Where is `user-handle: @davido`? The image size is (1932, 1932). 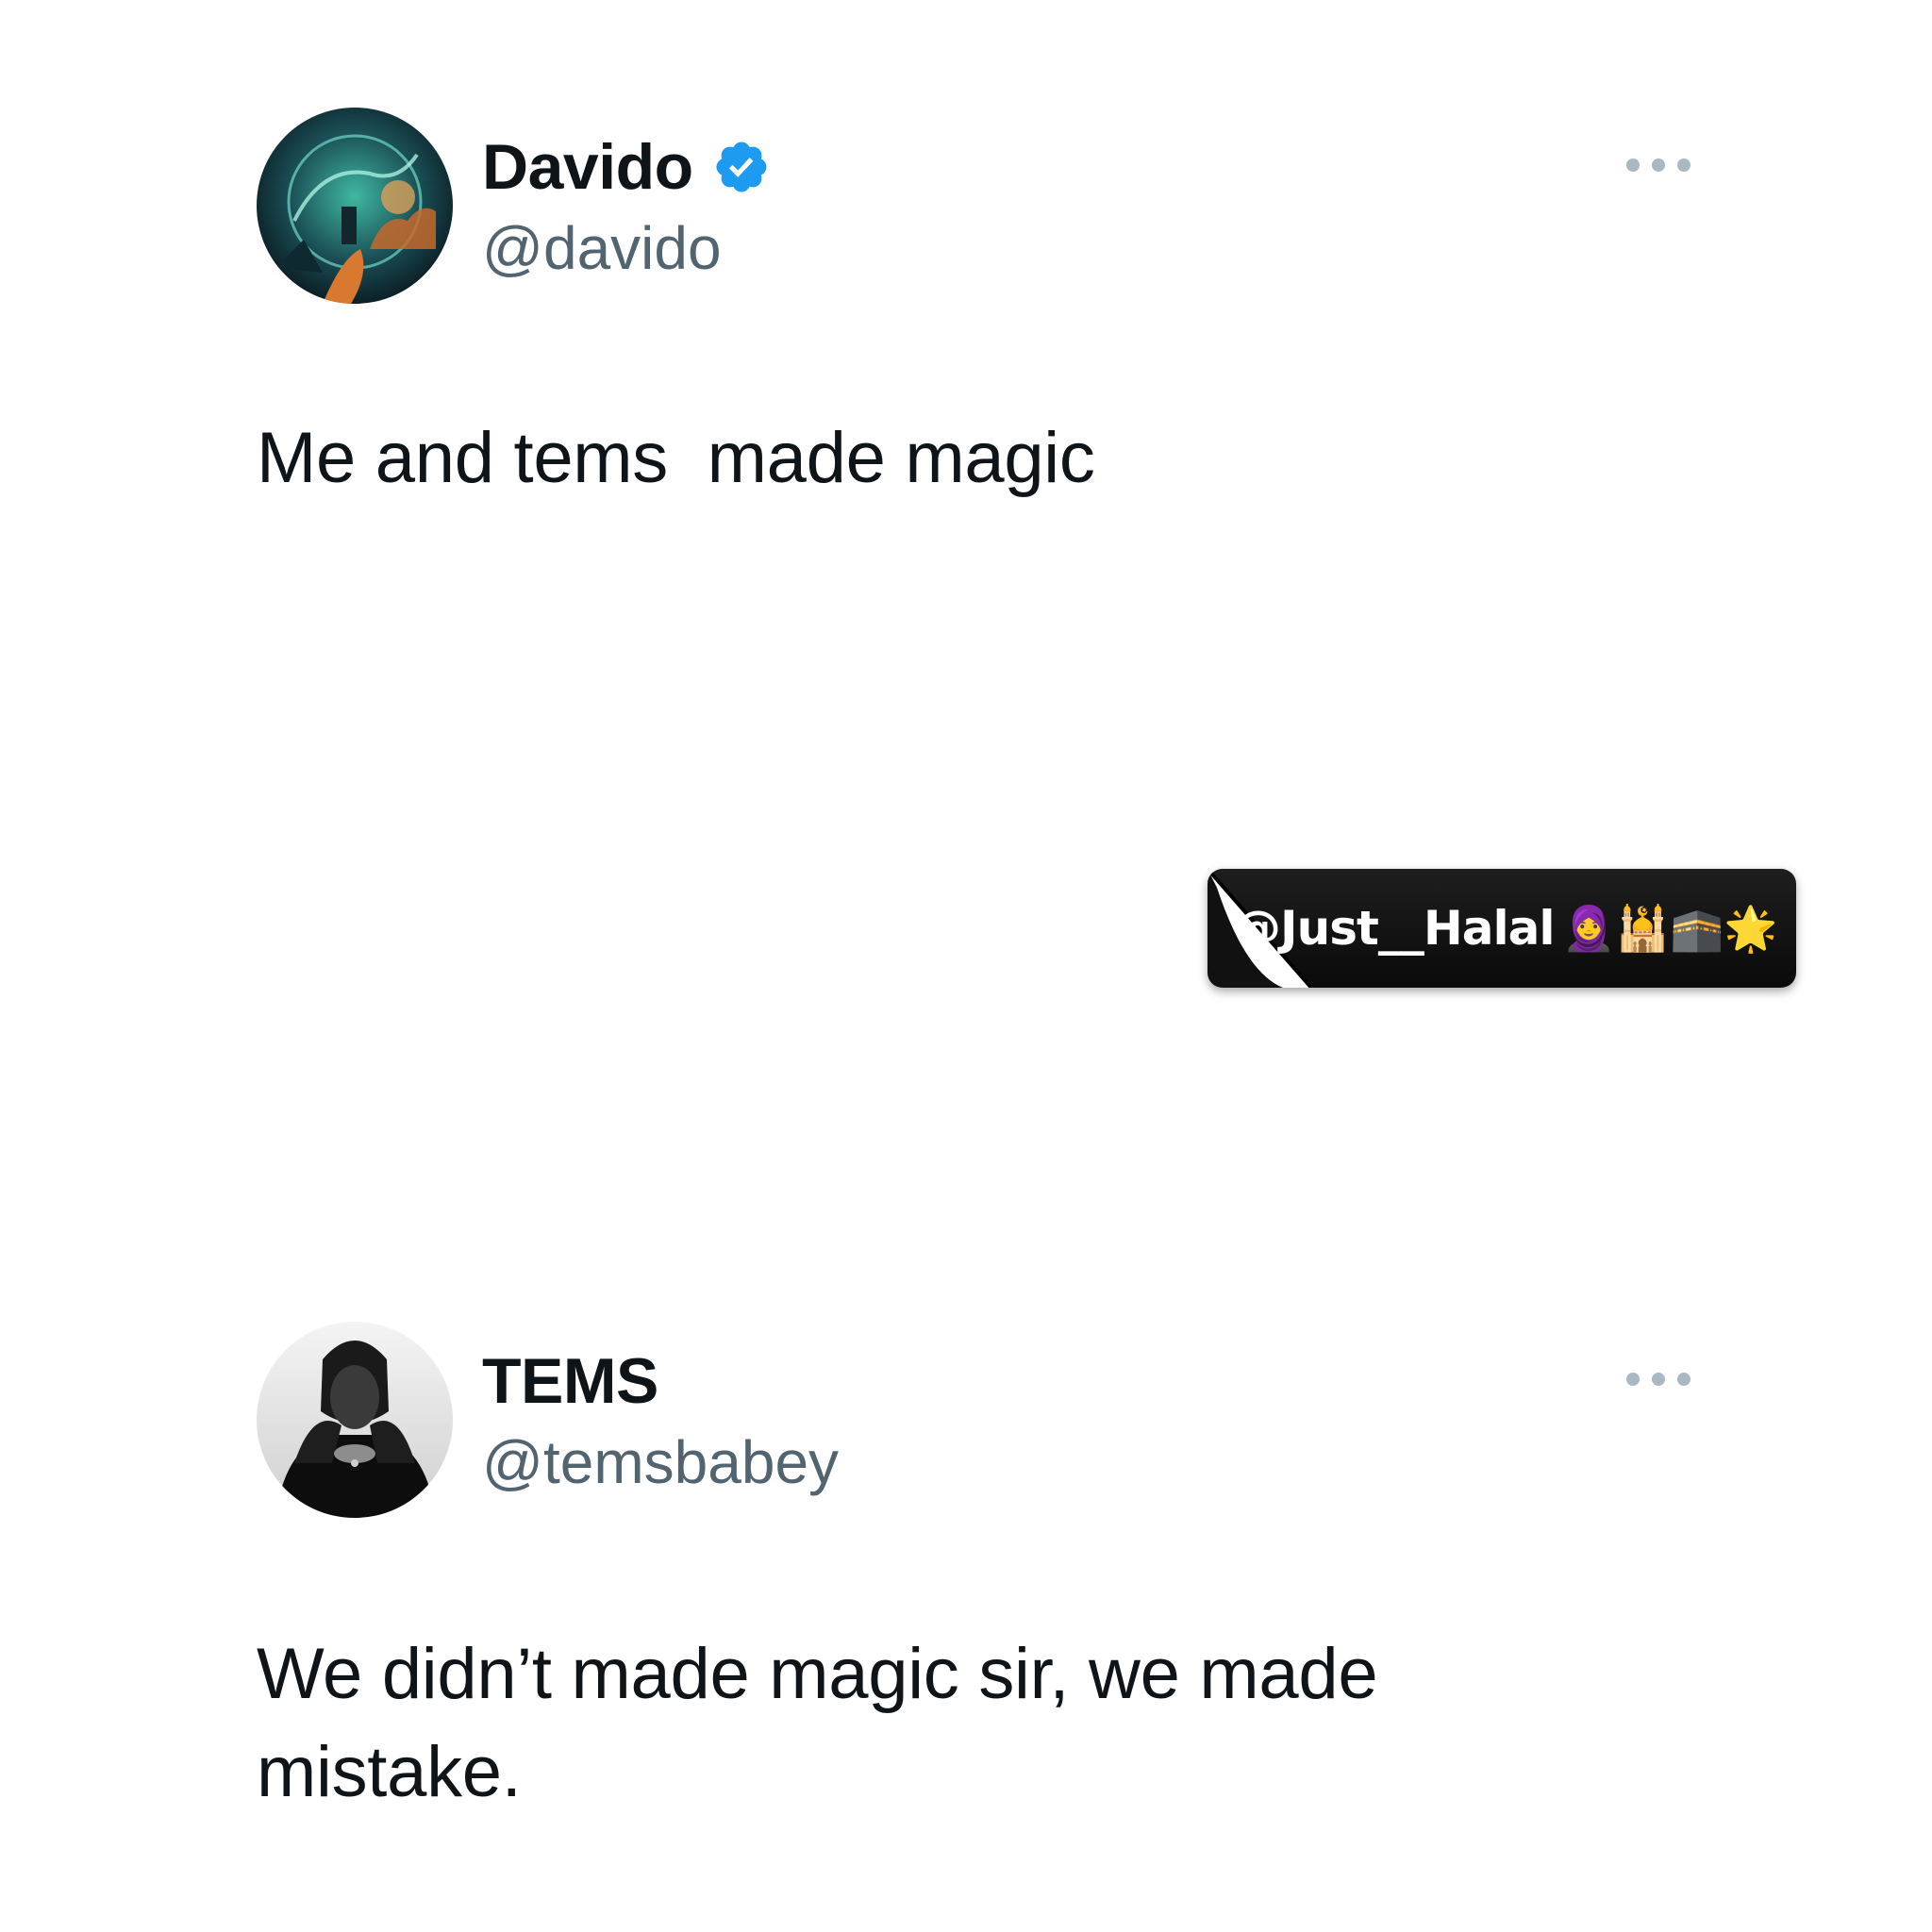
user-handle: @davido is located at coordinates (602, 248).